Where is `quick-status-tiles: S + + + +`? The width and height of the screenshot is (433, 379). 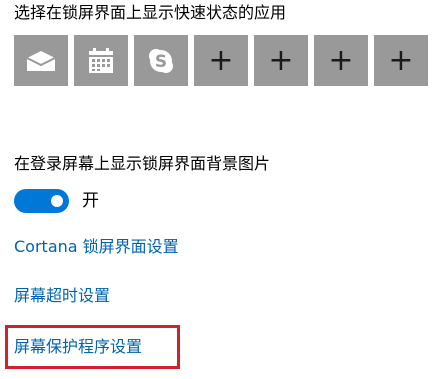
quick-status-tiles: S + + + + is located at coordinates (221, 60).